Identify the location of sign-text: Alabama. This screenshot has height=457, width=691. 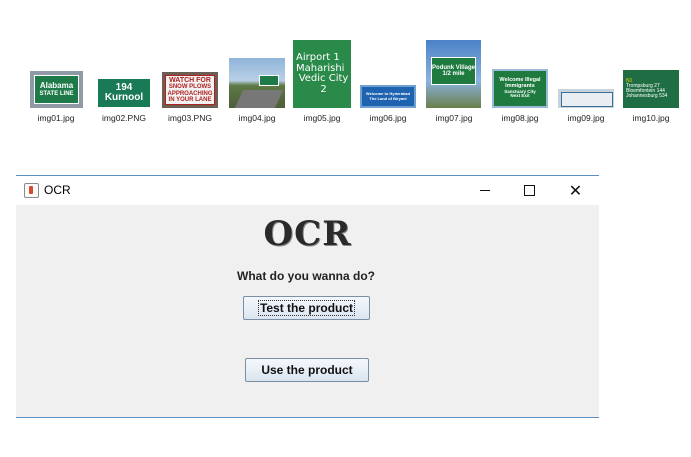
(56, 86).